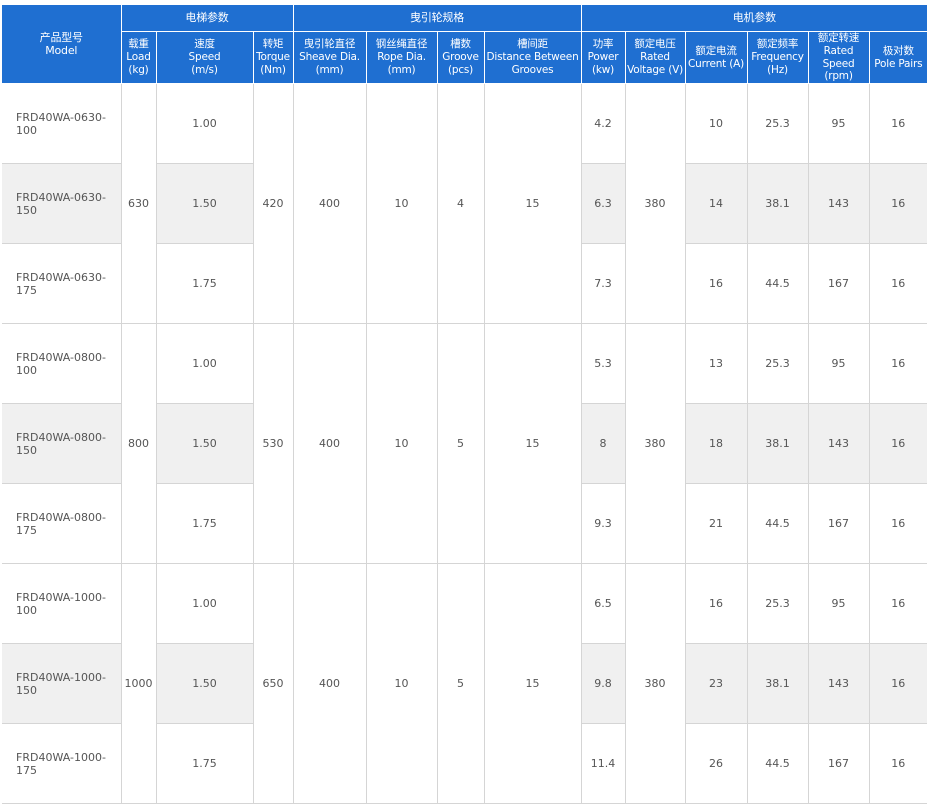 Image resolution: width=929 pixels, height=805 pixels. What do you see at coordinates (273, 444) in the screenshot?
I see `torque-cell: 530` at bounding box center [273, 444].